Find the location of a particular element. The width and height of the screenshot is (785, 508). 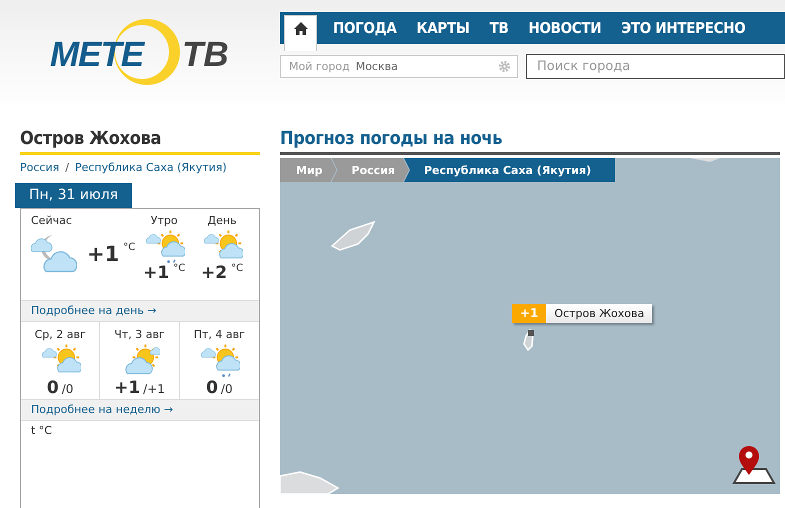

search-field: Поиск города is located at coordinates (655, 66).